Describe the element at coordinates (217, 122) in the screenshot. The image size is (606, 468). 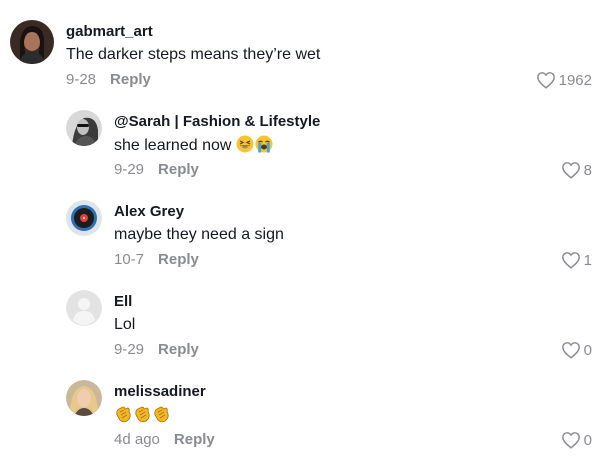
I see `comment-username: @Sarah | Fashion & Lifestyle` at that location.